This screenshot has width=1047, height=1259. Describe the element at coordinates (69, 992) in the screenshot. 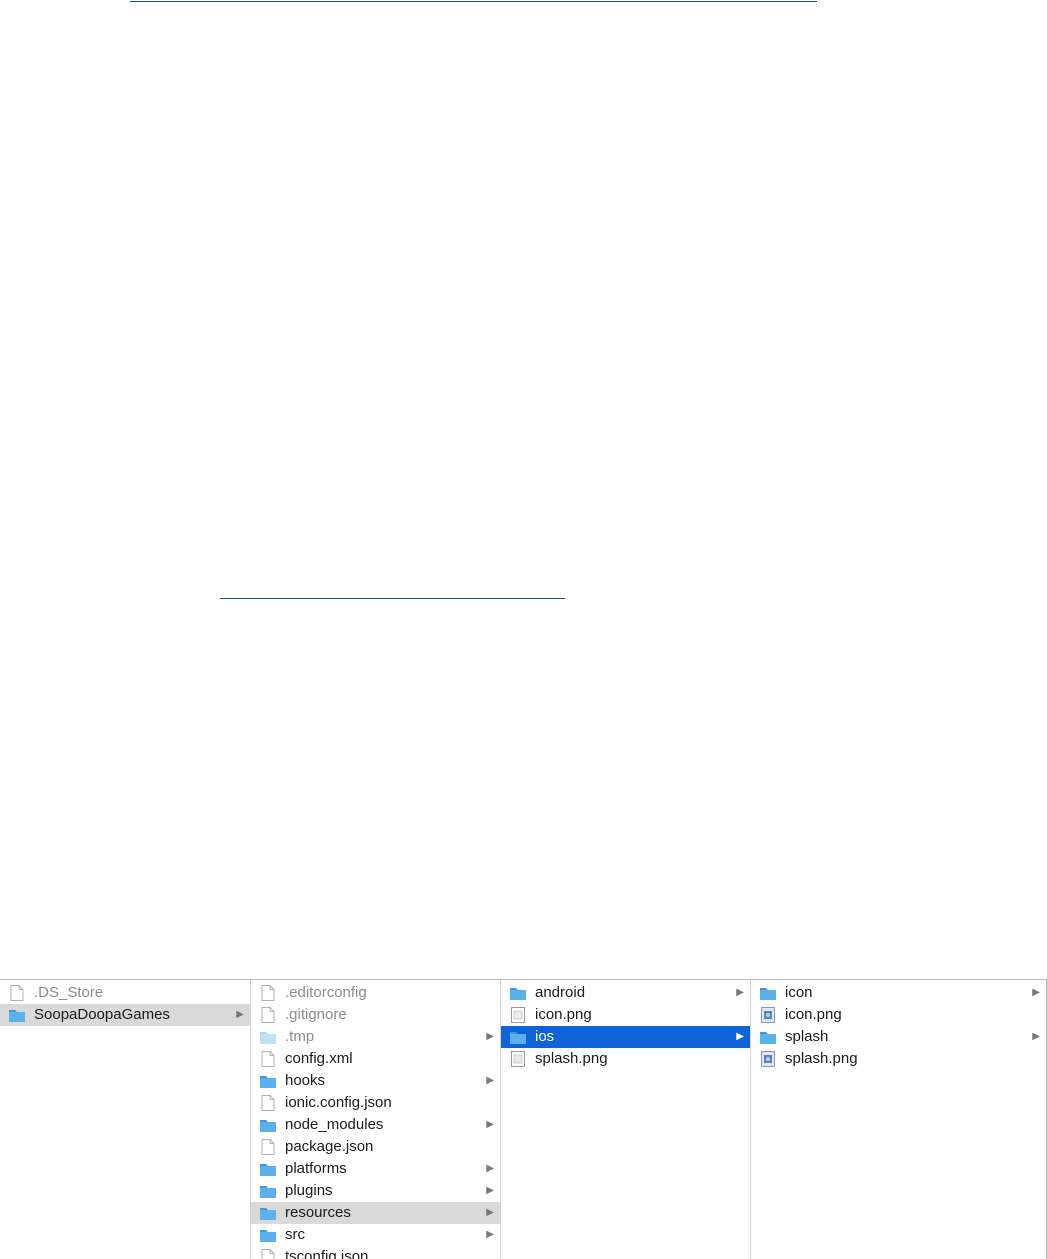

I see `item-label: .DS_Store` at that location.